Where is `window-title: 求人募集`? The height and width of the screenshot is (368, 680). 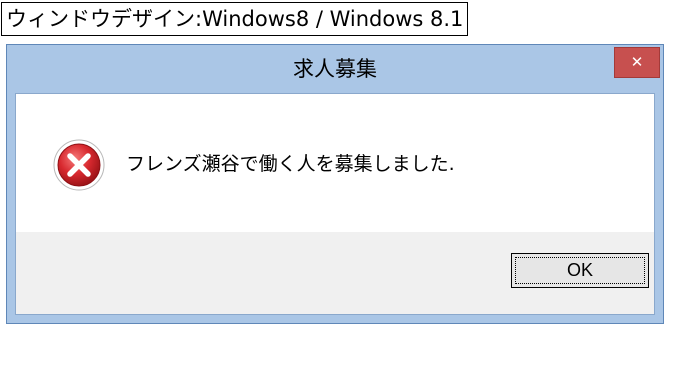 window-title: 求人募集 is located at coordinates (335, 69).